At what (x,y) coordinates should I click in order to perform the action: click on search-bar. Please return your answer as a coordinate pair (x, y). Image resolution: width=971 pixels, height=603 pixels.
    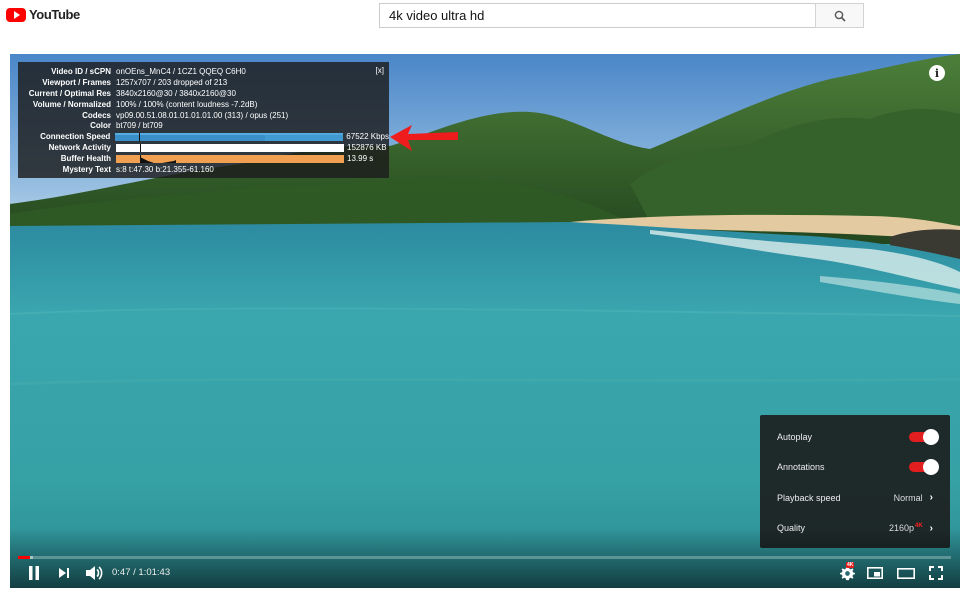
    Looking at the image, I should click on (621, 15).